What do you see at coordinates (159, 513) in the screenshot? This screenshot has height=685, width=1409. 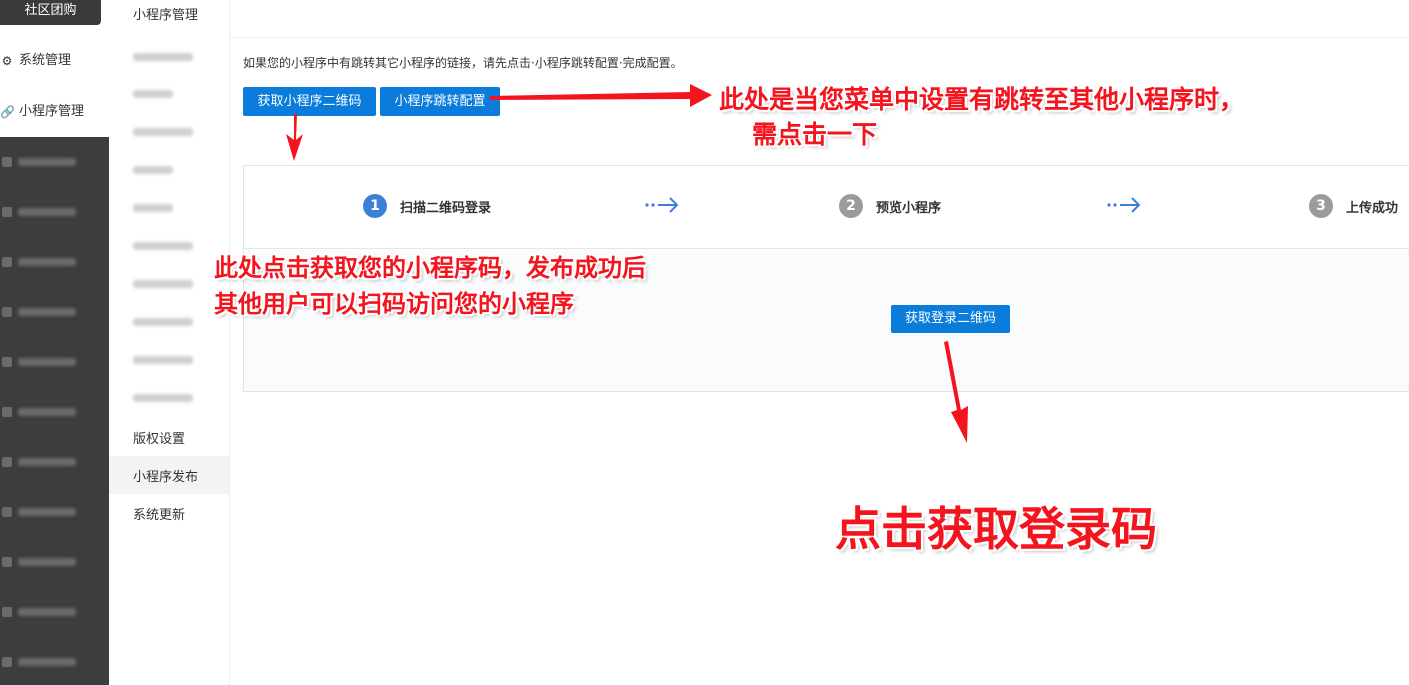 I see `submenu-item-update: 系统更新` at bounding box center [159, 513].